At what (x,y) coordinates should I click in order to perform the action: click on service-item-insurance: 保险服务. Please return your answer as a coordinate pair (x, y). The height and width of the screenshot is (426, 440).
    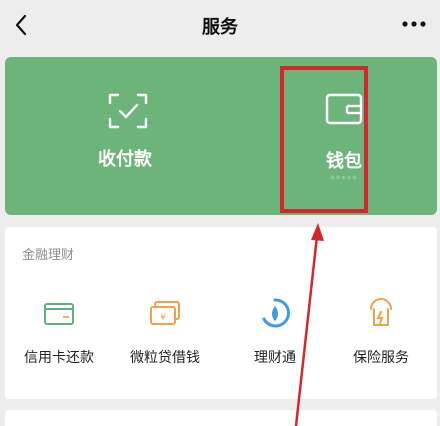
    Looking at the image, I should click on (381, 334).